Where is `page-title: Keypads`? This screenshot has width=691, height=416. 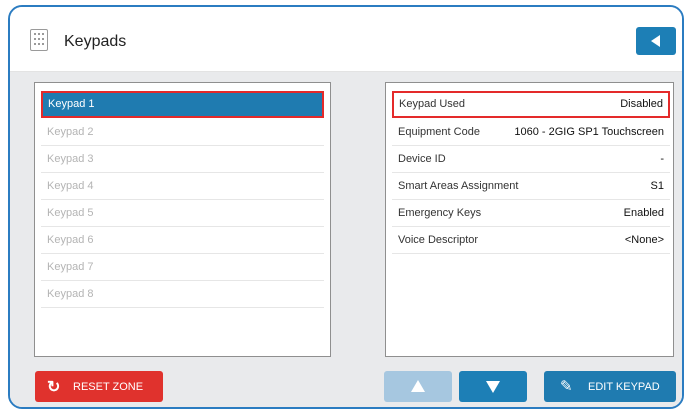
page-title: Keypads is located at coordinates (95, 41).